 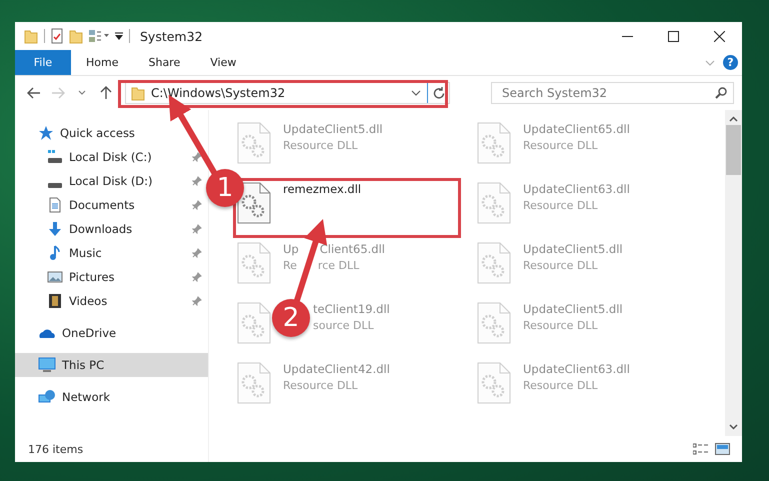 What do you see at coordinates (111, 277) in the screenshot?
I see `sidebar-item: Pictures` at bounding box center [111, 277].